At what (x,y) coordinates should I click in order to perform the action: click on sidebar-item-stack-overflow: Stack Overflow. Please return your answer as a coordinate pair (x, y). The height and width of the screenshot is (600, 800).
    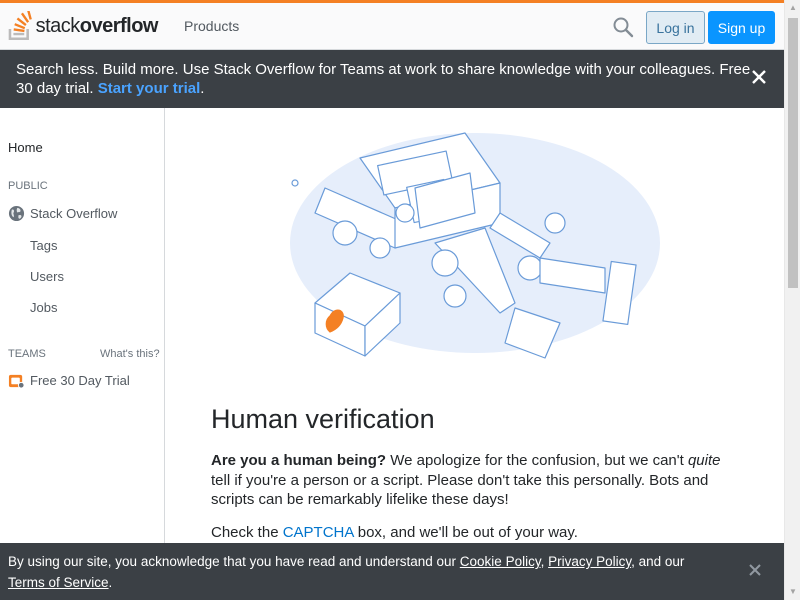
    Looking at the image, I should click on (62, 213).